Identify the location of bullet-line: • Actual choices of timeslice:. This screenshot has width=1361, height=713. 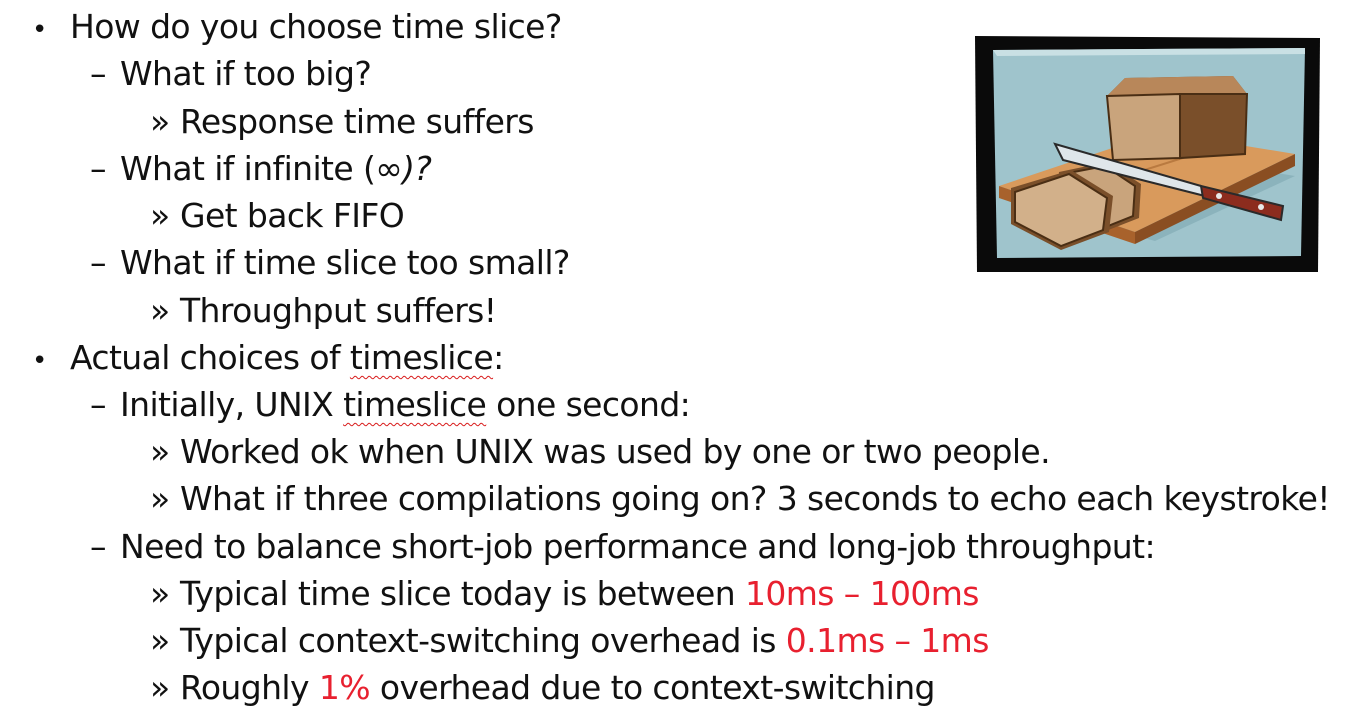
(268, 359).